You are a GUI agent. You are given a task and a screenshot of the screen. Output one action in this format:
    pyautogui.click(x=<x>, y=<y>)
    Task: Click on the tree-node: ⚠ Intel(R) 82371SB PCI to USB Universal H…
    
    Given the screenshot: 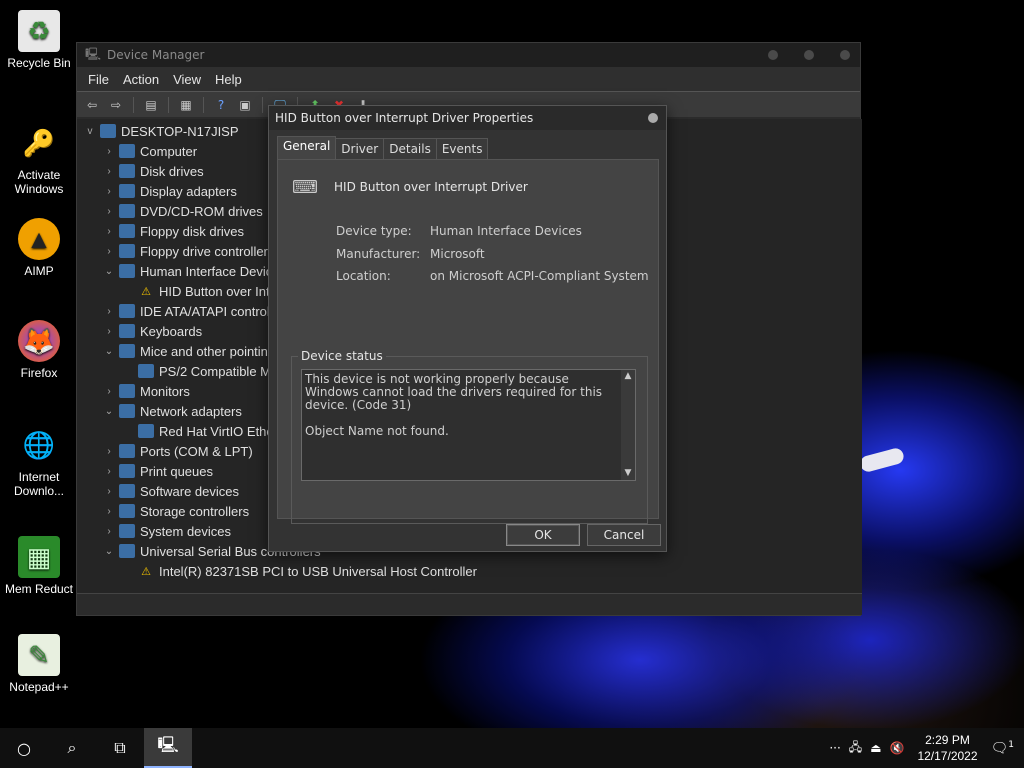 What is the action you would take?
    pyautogui.click(x=280, y=571)
    